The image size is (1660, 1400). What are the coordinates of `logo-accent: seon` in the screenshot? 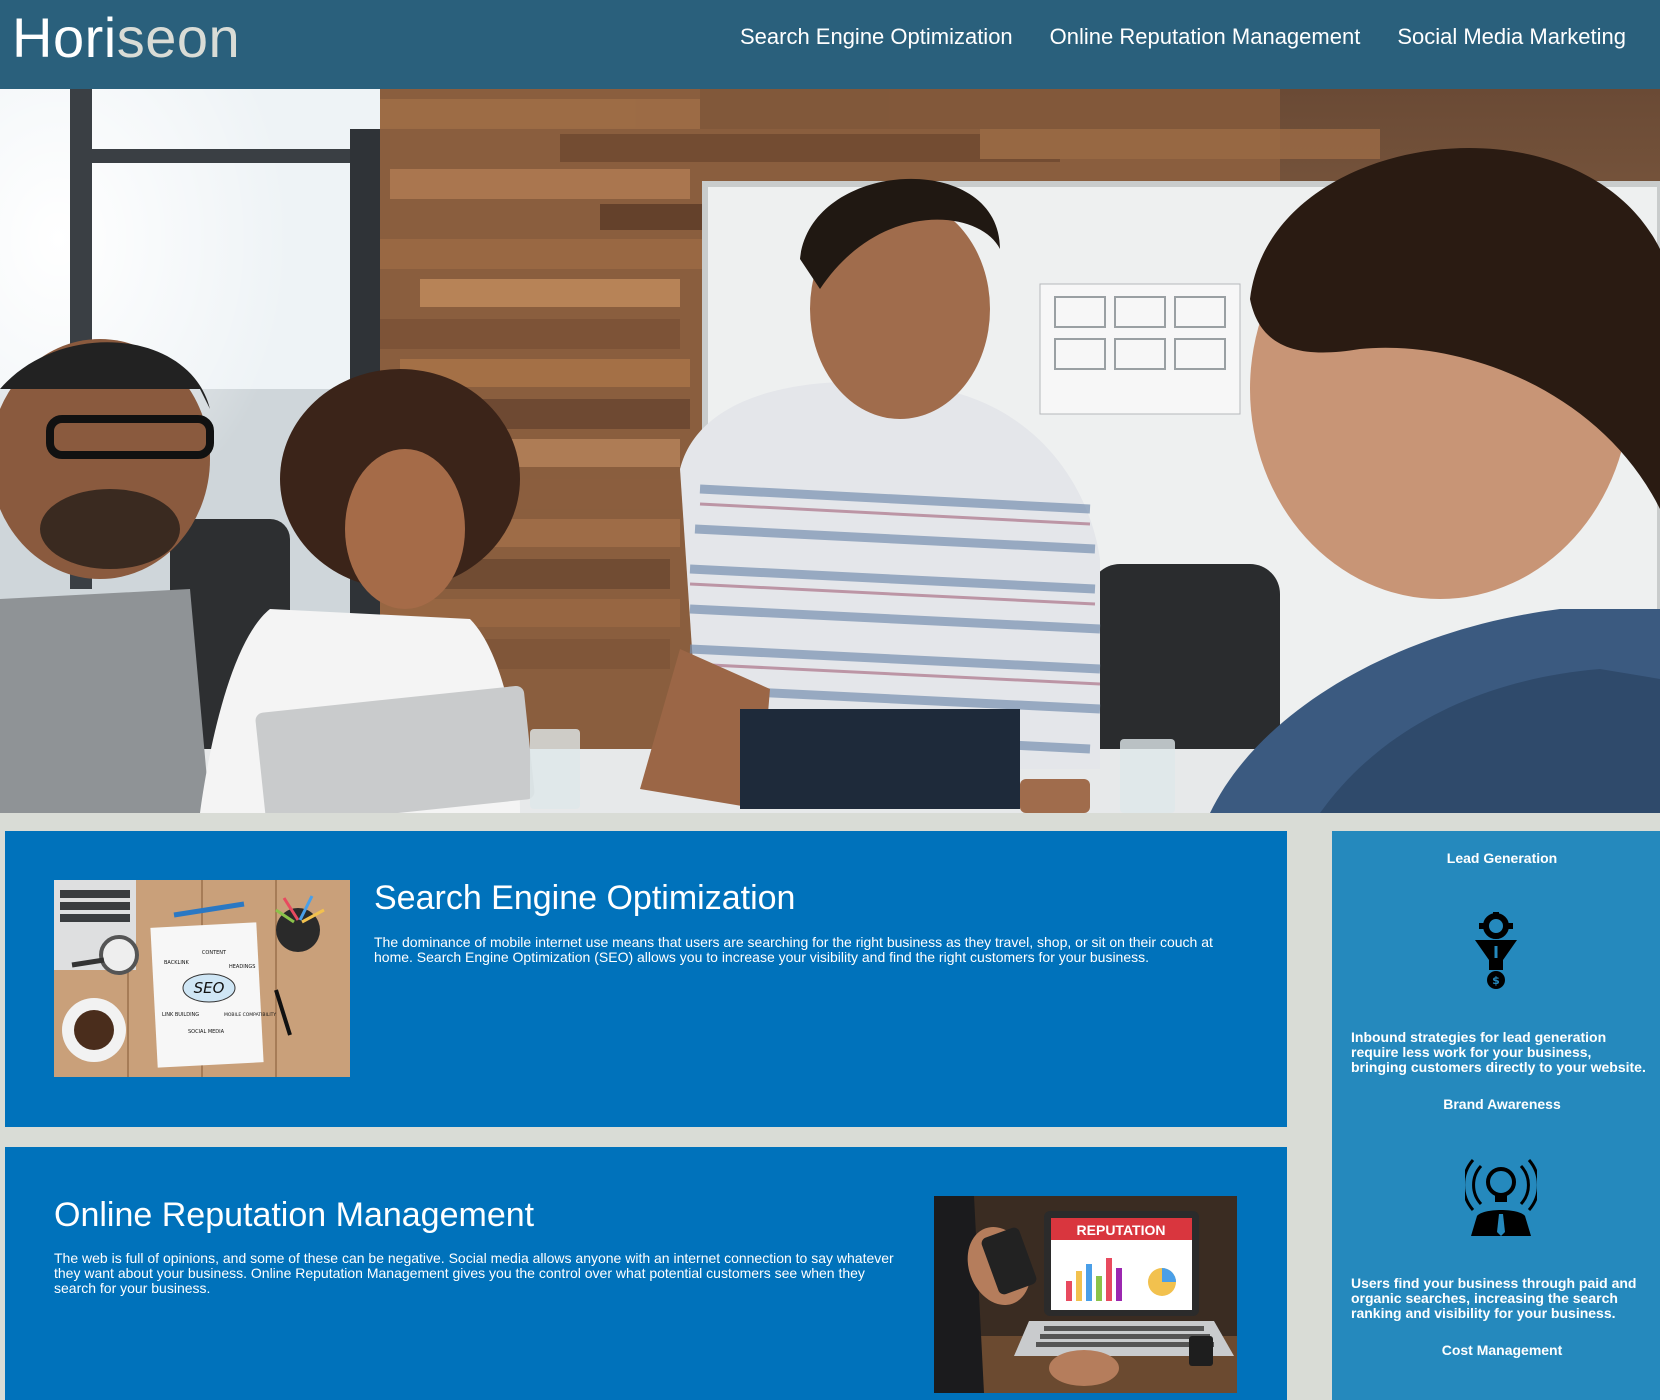 It's located at (178, 37).